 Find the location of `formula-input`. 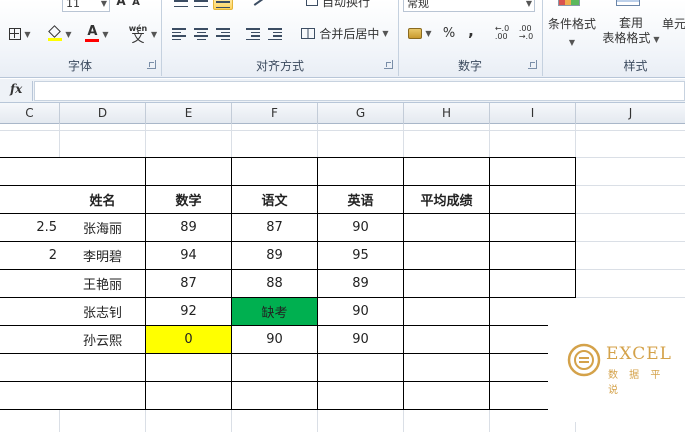

formula-input is located at coordinates (359, 91).